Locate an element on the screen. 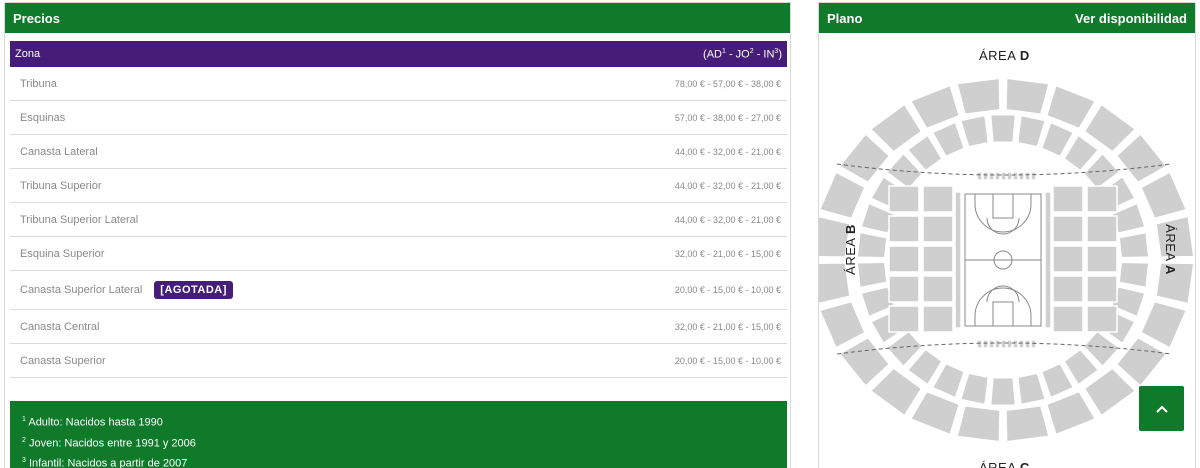  zone-name-text: Tribuna is located at coordinates (38, 83).